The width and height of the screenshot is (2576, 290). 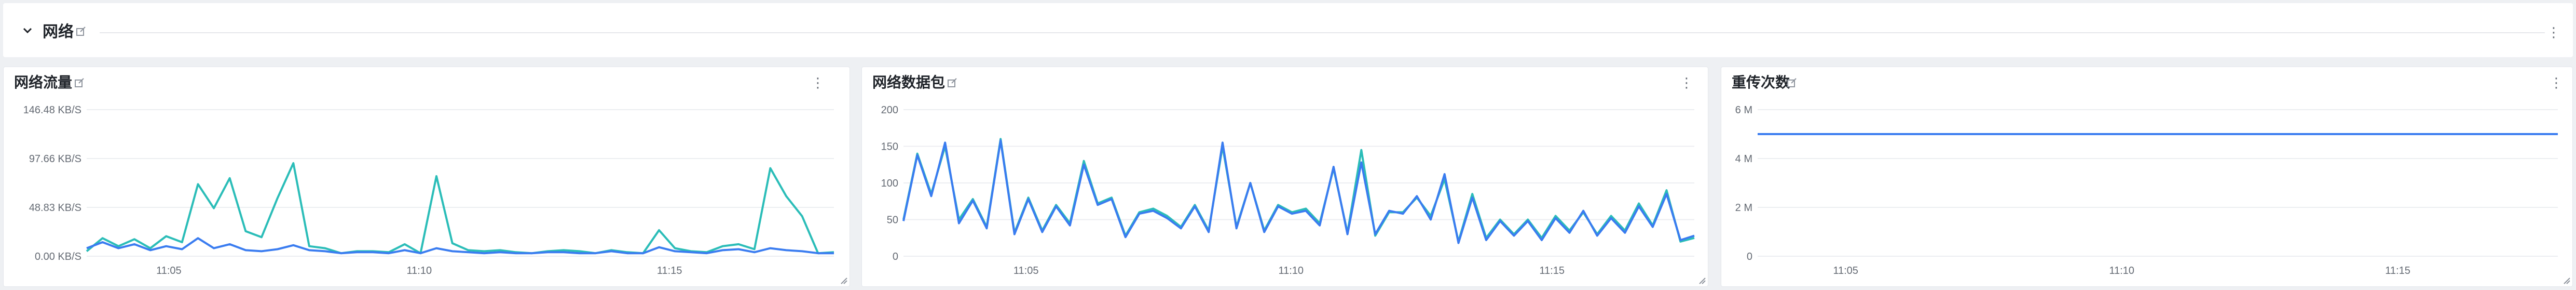 I want to click on y-tick-label: 146.48 KB/S, so click(x=52, y=110).